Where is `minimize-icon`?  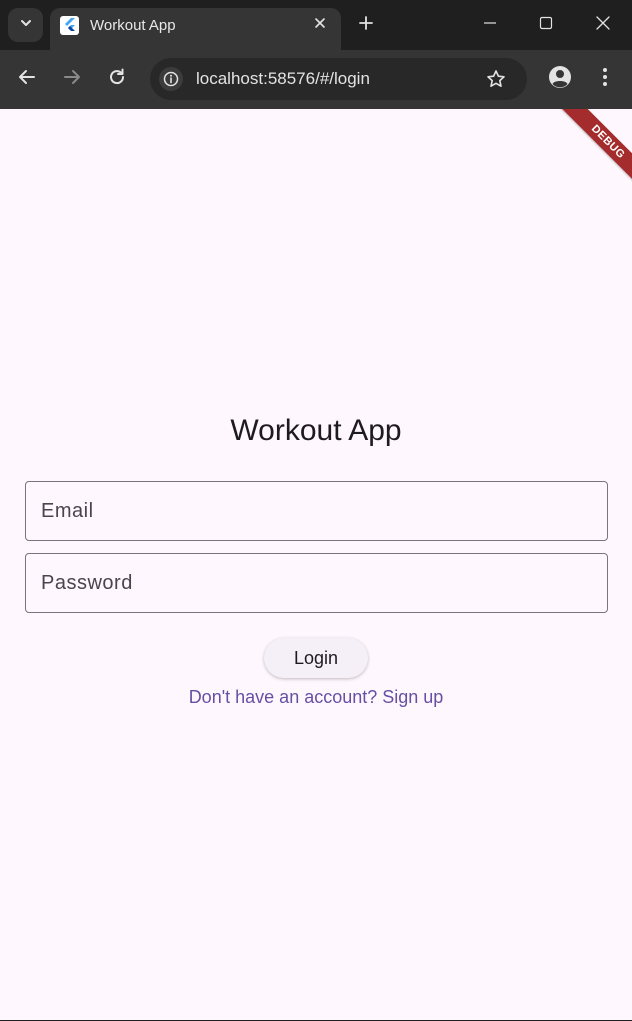 minimize-icon is located at coordinates (490, 25).